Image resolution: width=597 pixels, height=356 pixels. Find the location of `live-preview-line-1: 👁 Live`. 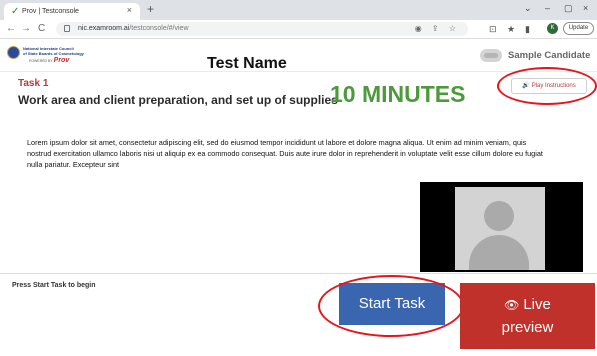

live-preview-line-1: 👁 Live is located at coordinates (527, 305).